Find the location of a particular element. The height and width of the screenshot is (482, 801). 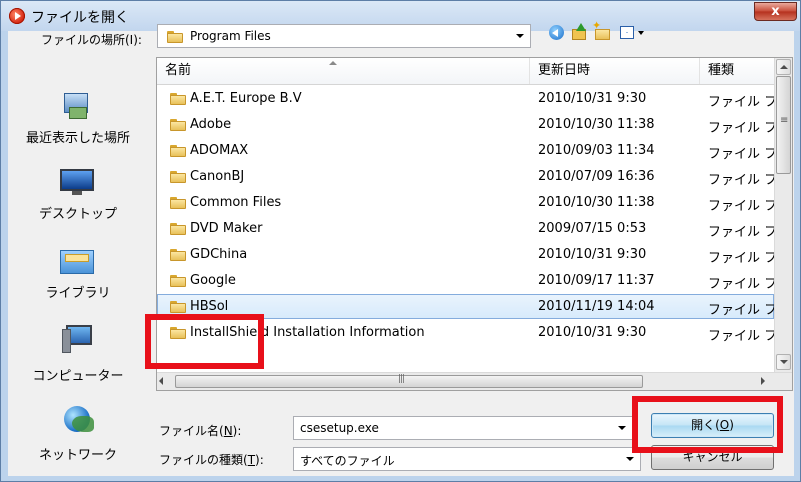

places-bar: 最近表示した場所 デスクトップ ライブラリ コンピューター ネットワーク is located at coordinates (78, 270).